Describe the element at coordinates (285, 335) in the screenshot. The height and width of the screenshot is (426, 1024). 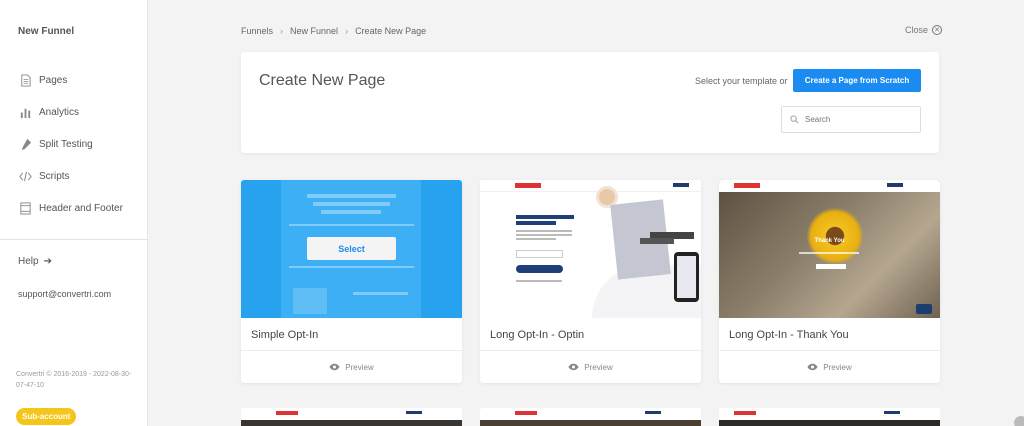
I see `template-name: Simple Opt-In` at that location.